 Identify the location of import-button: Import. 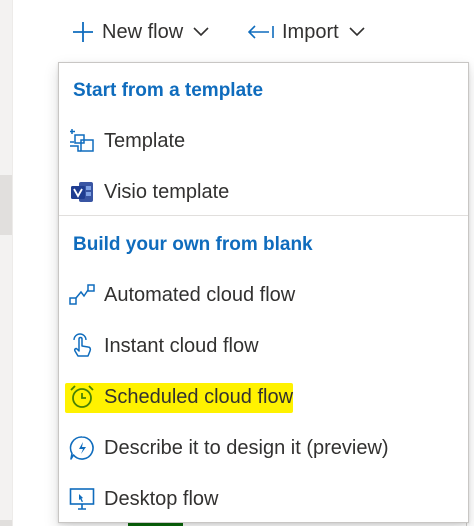
(306, 32).